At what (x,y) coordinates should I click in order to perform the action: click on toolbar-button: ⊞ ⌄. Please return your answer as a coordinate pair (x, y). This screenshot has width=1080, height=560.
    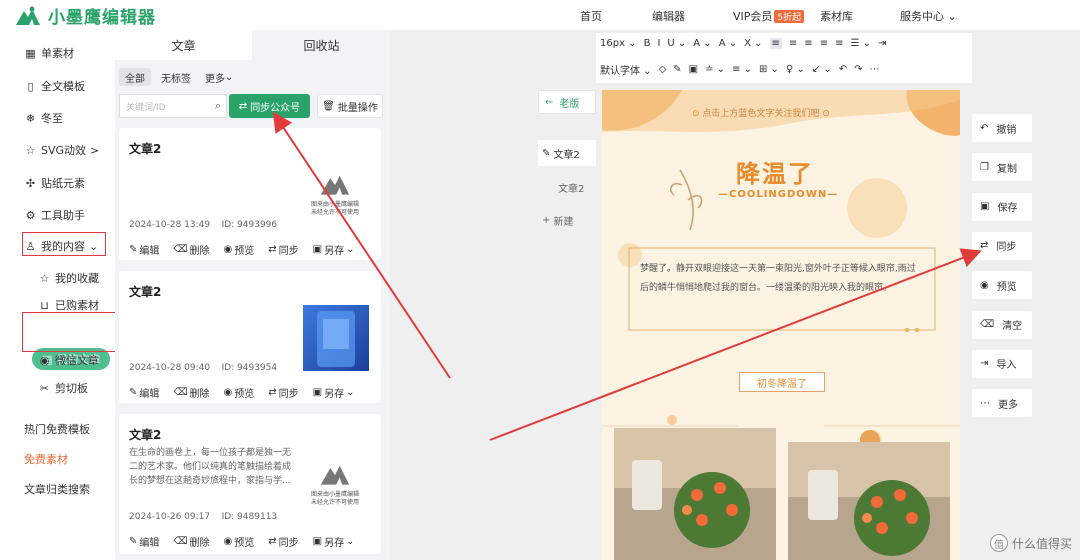
    Looking at the image, I should click on (769, 69).